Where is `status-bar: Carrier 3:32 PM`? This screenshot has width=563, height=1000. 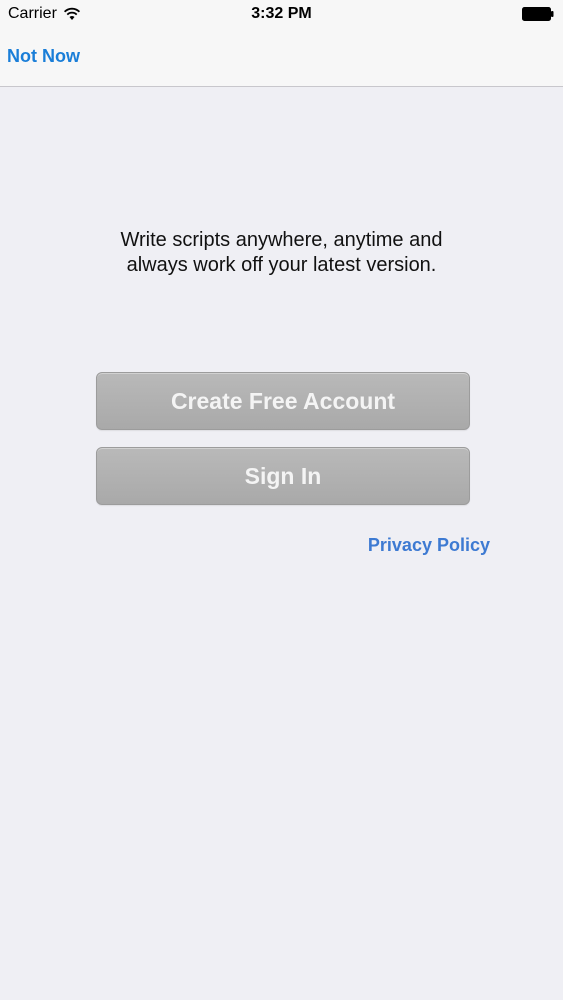
status-bar: Carrier 3:32 PM is located at coordinates (281, 15).